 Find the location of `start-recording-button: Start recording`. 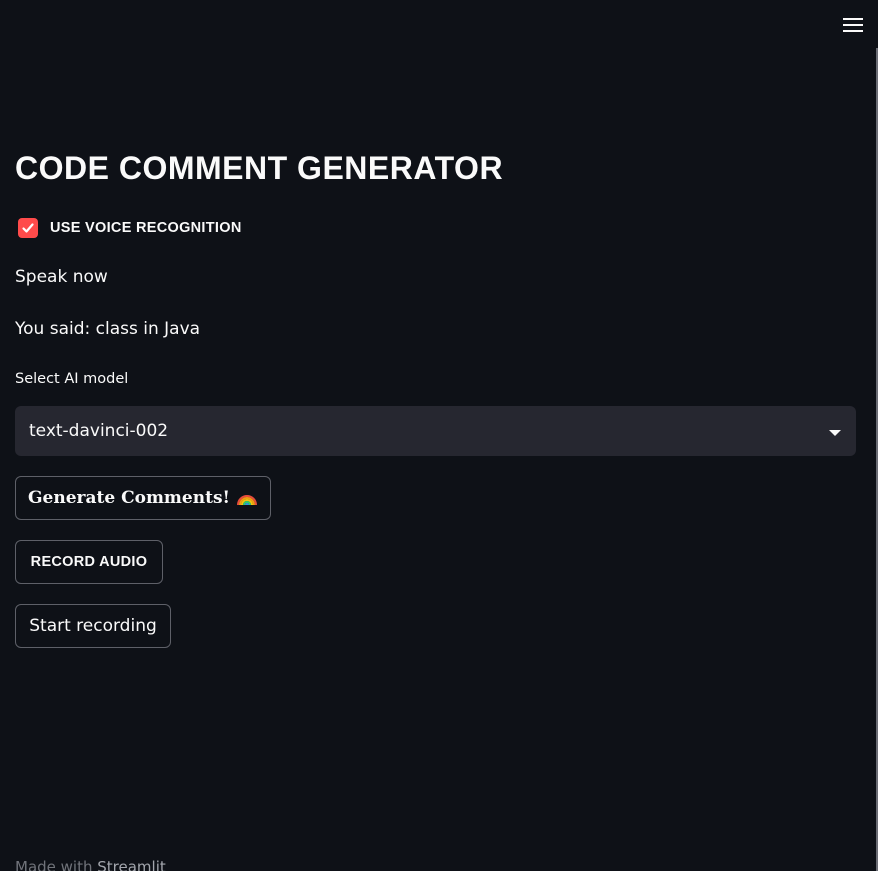

start-recording-button: Start recording is located at coordinates (93, 626).